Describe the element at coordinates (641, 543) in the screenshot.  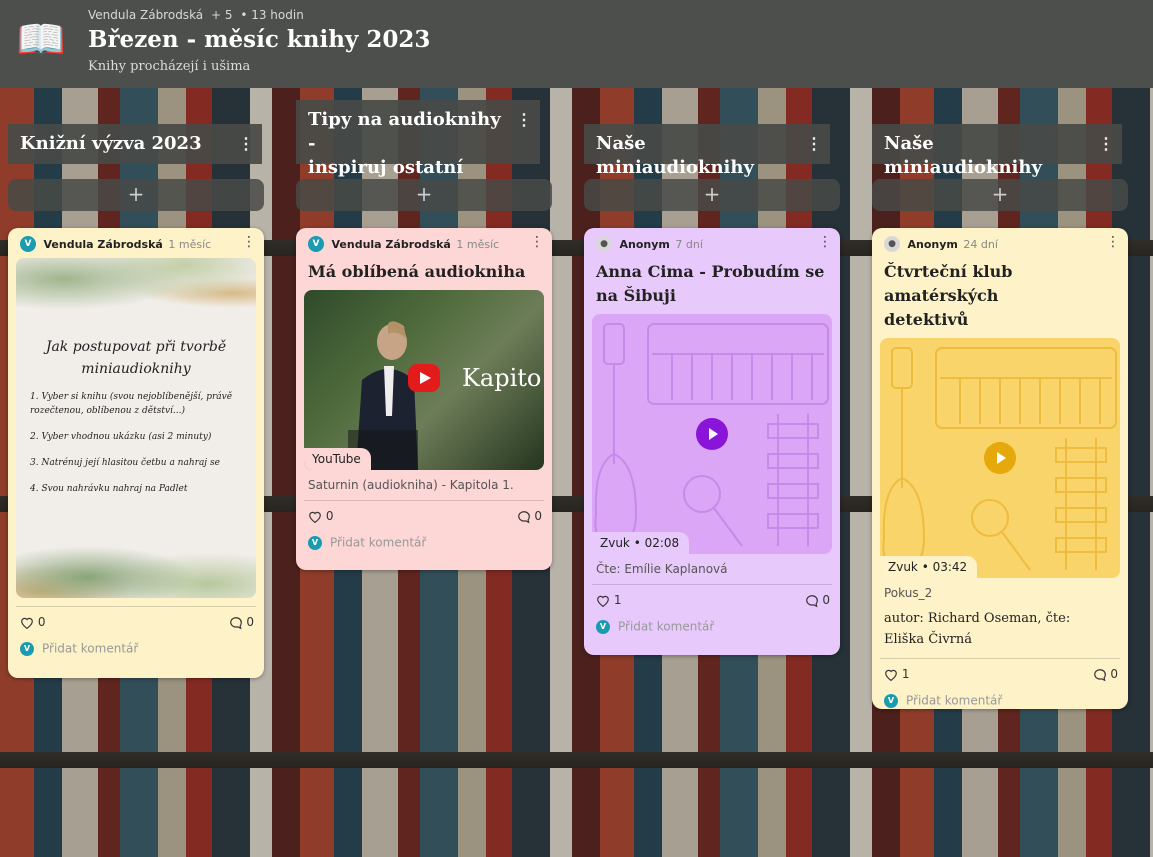
I see `media-source-label: Zvuk • 02:08` at that location.